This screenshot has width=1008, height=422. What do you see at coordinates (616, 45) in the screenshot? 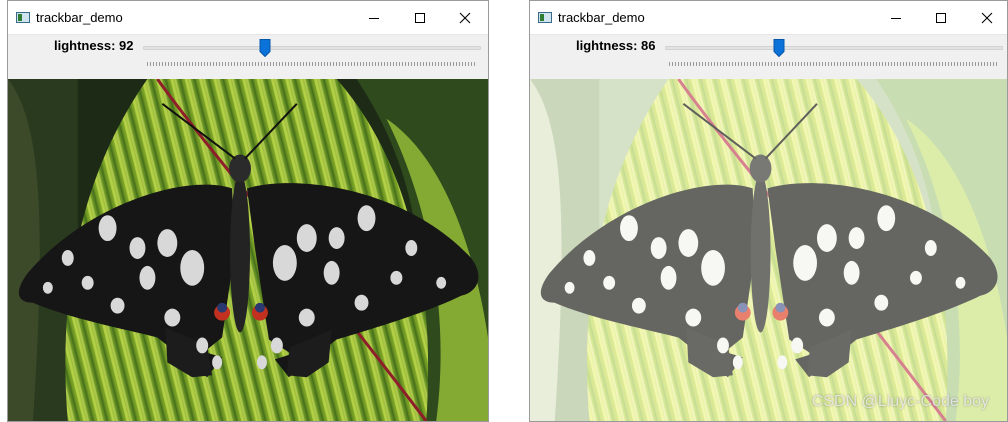
I see `trackbar-label: lightness: 86` at bounding box center [616, 45].